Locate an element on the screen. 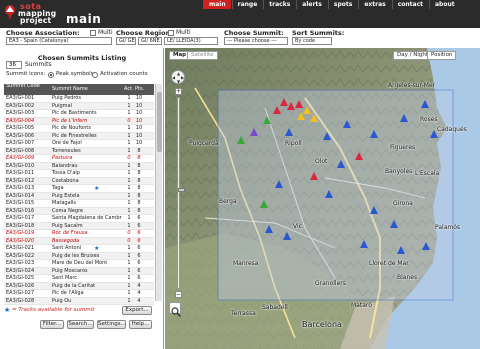  place-label-berga: Berga is located at coordinates (228, 201).